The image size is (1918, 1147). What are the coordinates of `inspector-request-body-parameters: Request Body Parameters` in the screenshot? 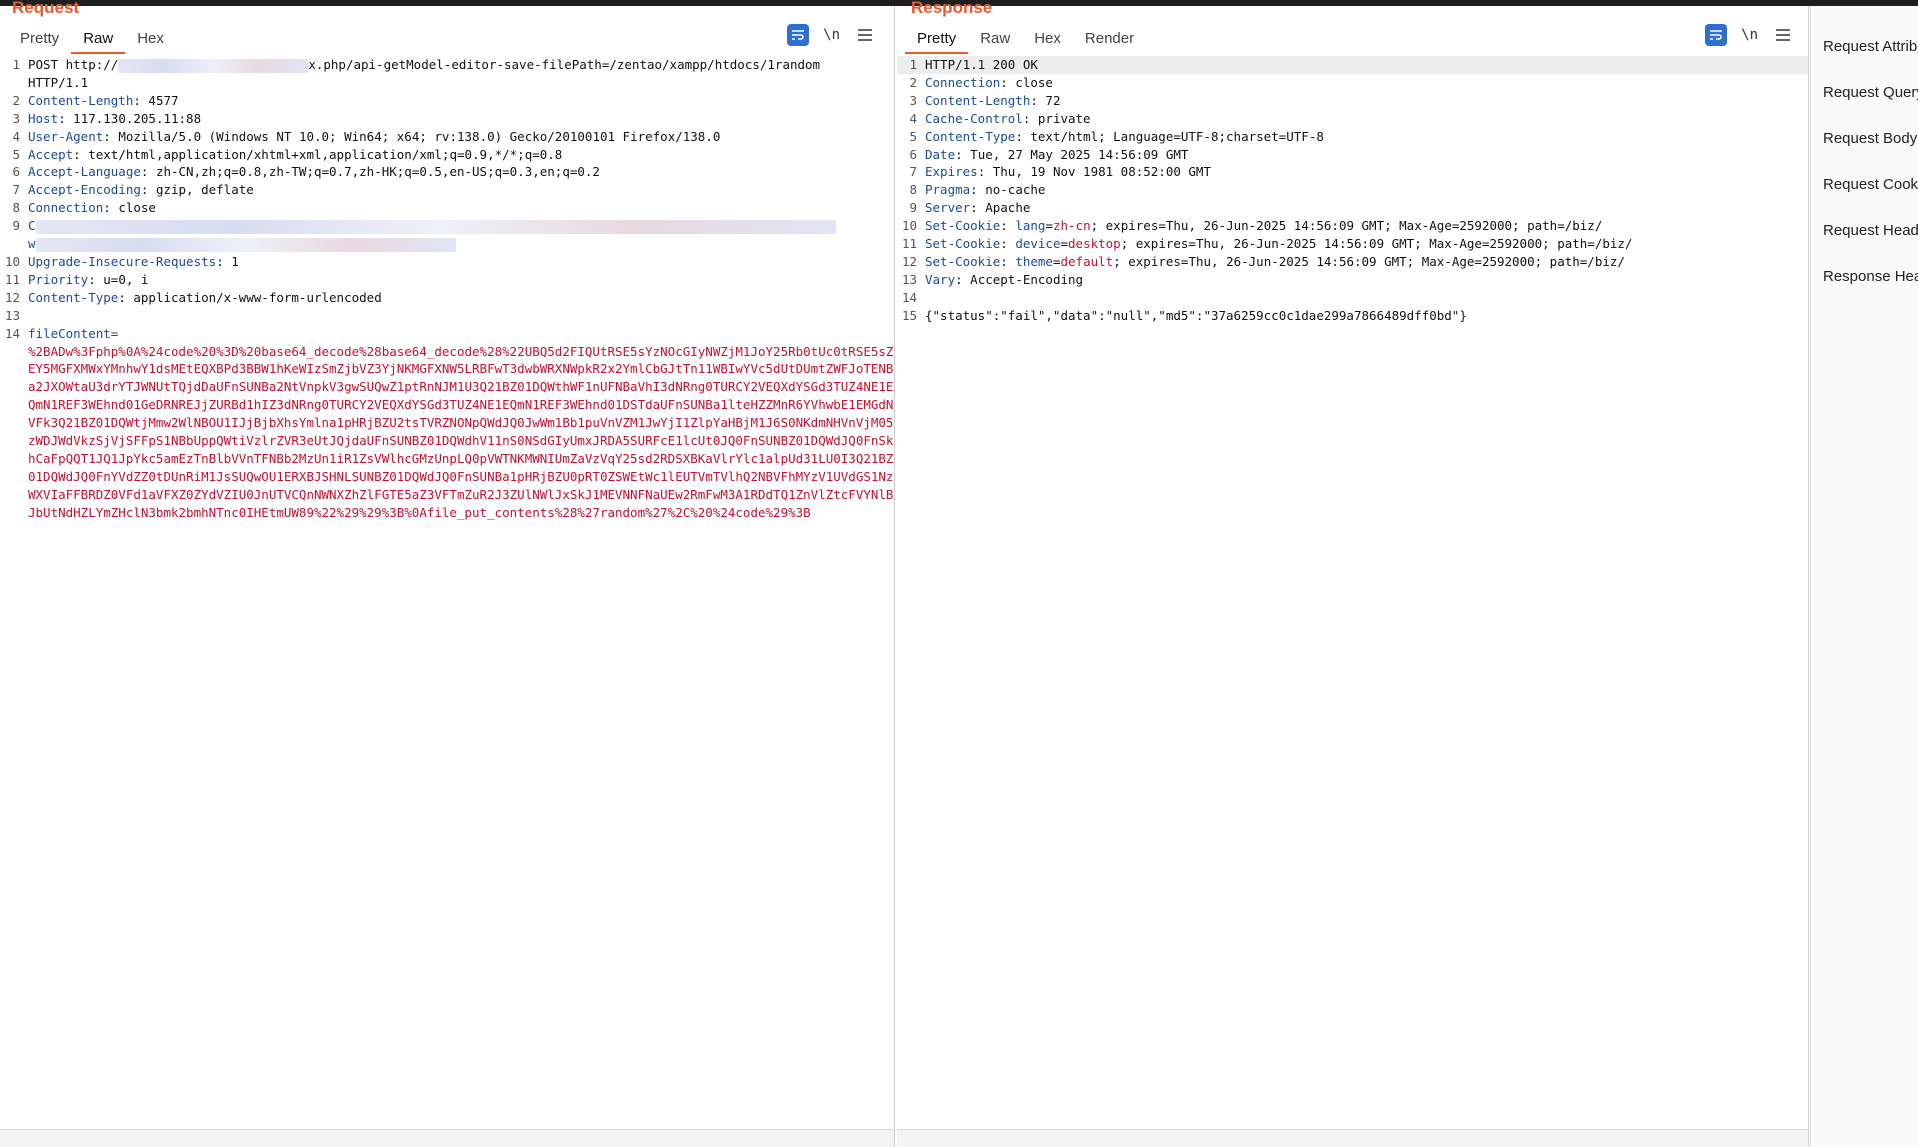 It's located at (1864, 139).